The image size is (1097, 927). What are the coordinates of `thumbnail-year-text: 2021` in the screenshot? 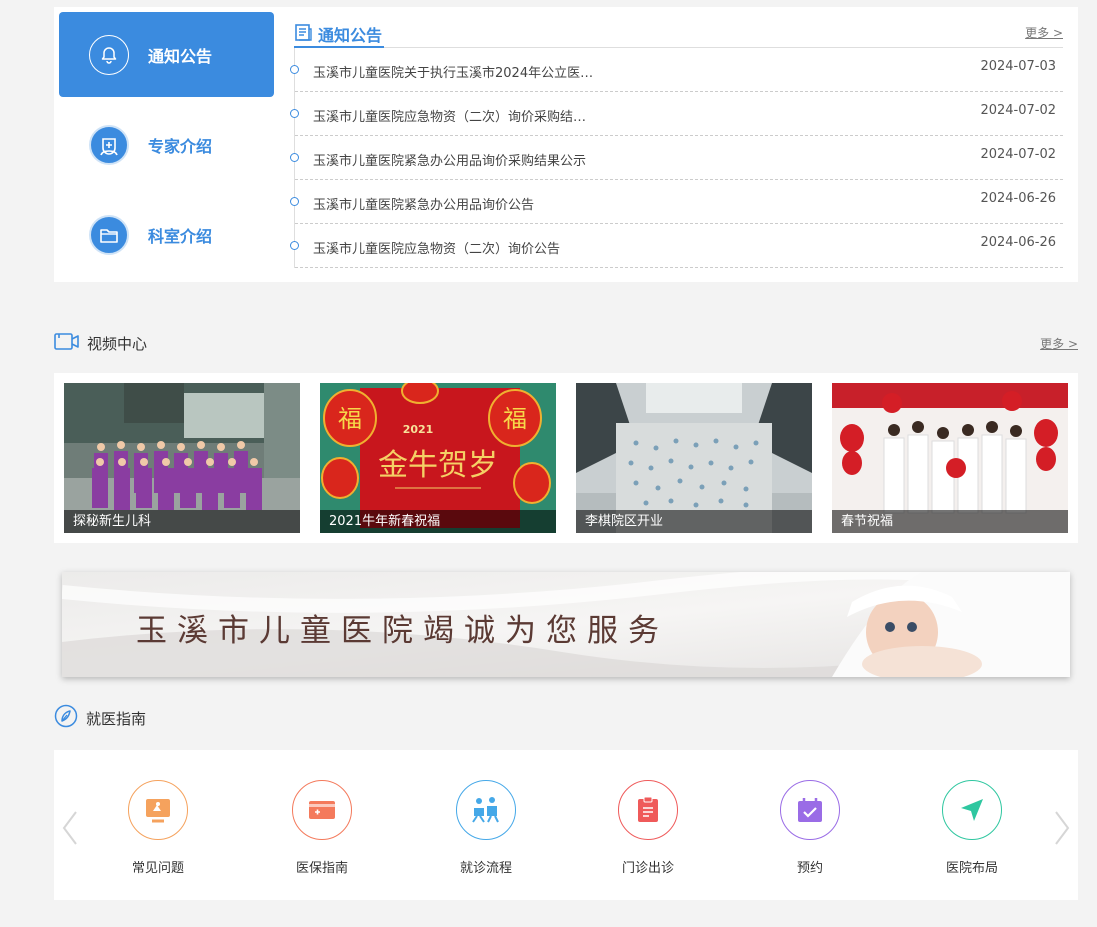 It's located at (418, 429).